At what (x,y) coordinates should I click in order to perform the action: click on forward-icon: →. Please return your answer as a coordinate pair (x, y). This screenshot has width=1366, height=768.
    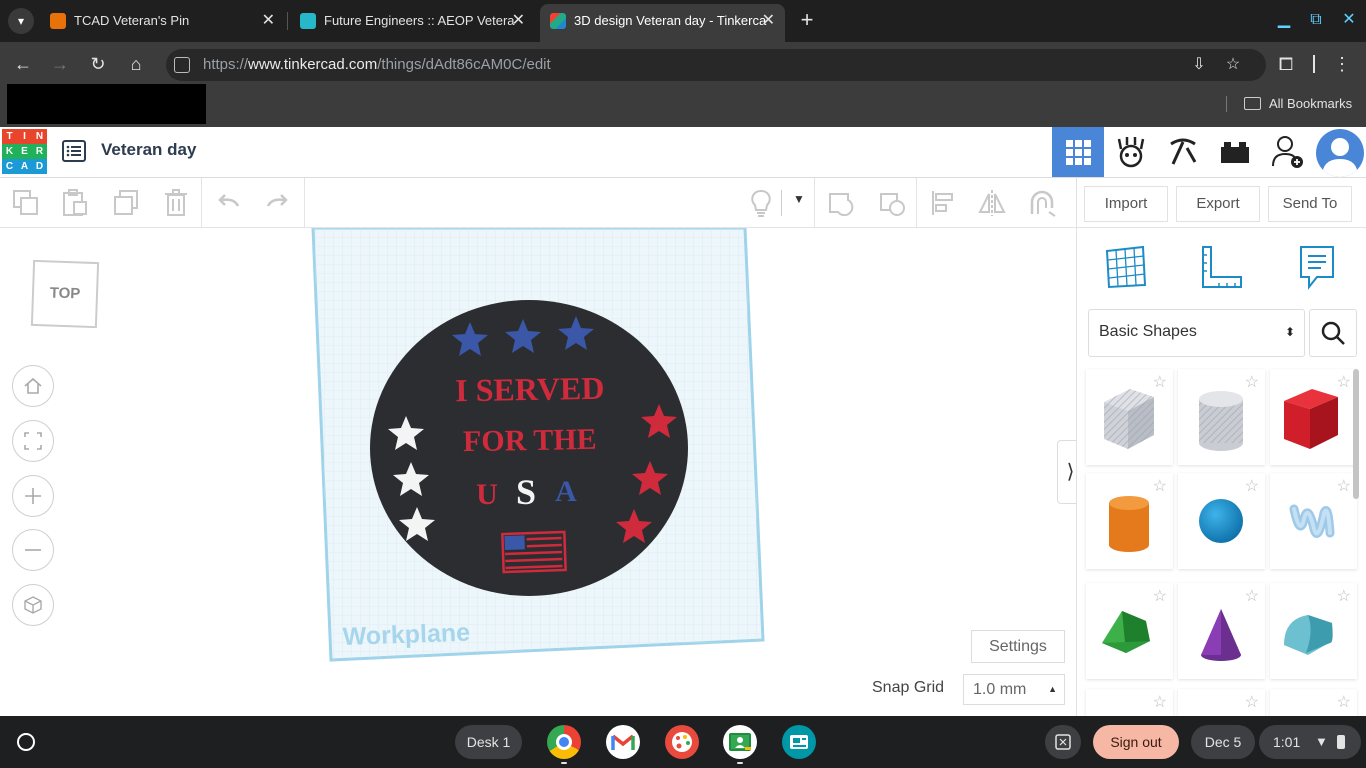
    Looking at the image, I should click on (60, 64).